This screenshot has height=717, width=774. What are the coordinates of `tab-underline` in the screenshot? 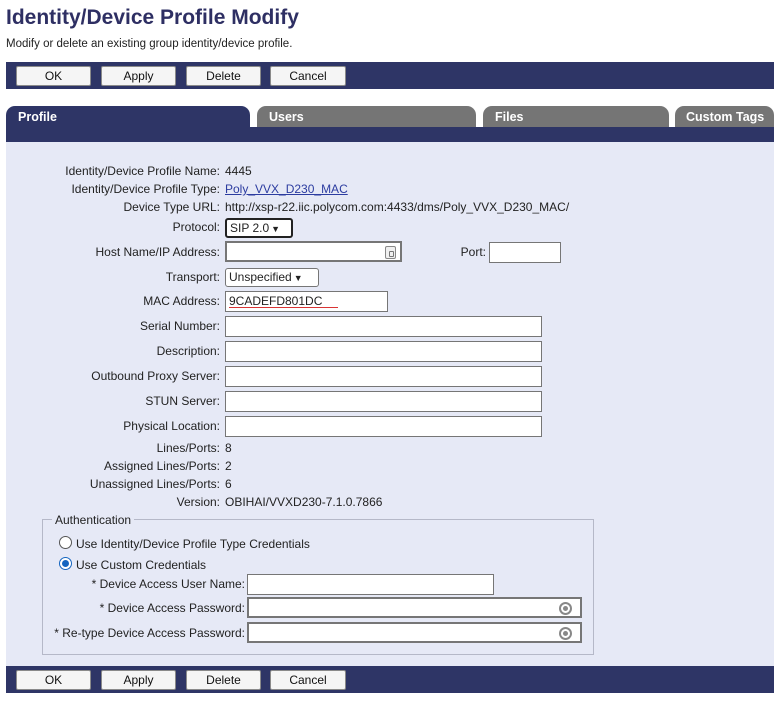 It's located at (390, 134).